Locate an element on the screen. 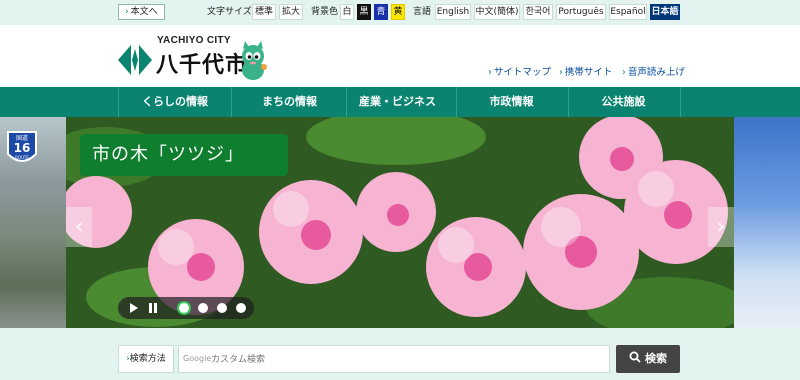 The width and height of the screenshot is (800, 380). mobile-site-link: › 携帯サイト is located at coordinates (585, 71).